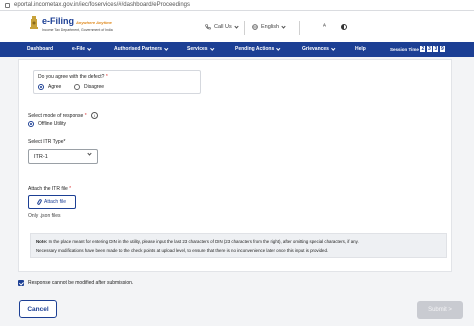 The width and height of the screenshot is (474, 326). I want to click on itr-type-select: ITR-1, so click(63, 156).